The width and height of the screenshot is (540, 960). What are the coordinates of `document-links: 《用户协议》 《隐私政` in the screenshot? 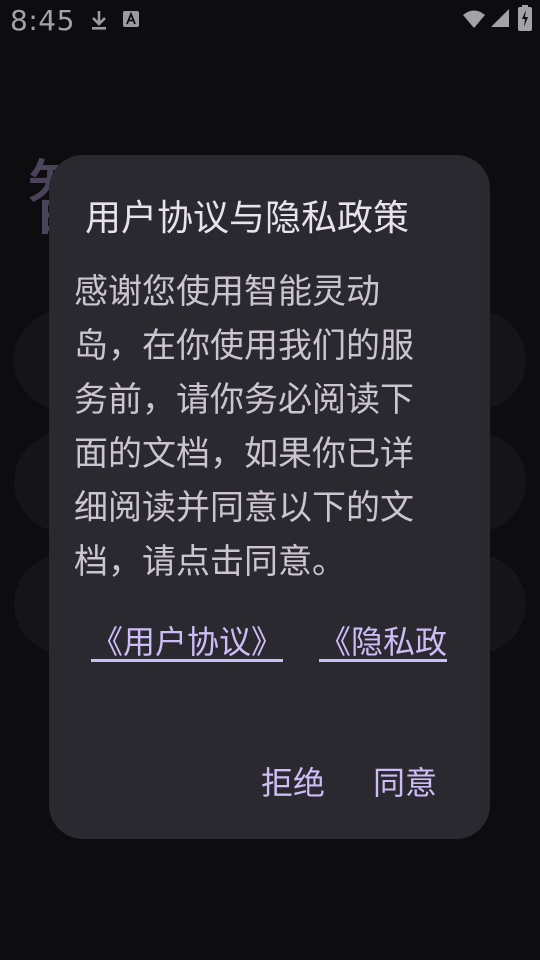 It's located at (281, 641).